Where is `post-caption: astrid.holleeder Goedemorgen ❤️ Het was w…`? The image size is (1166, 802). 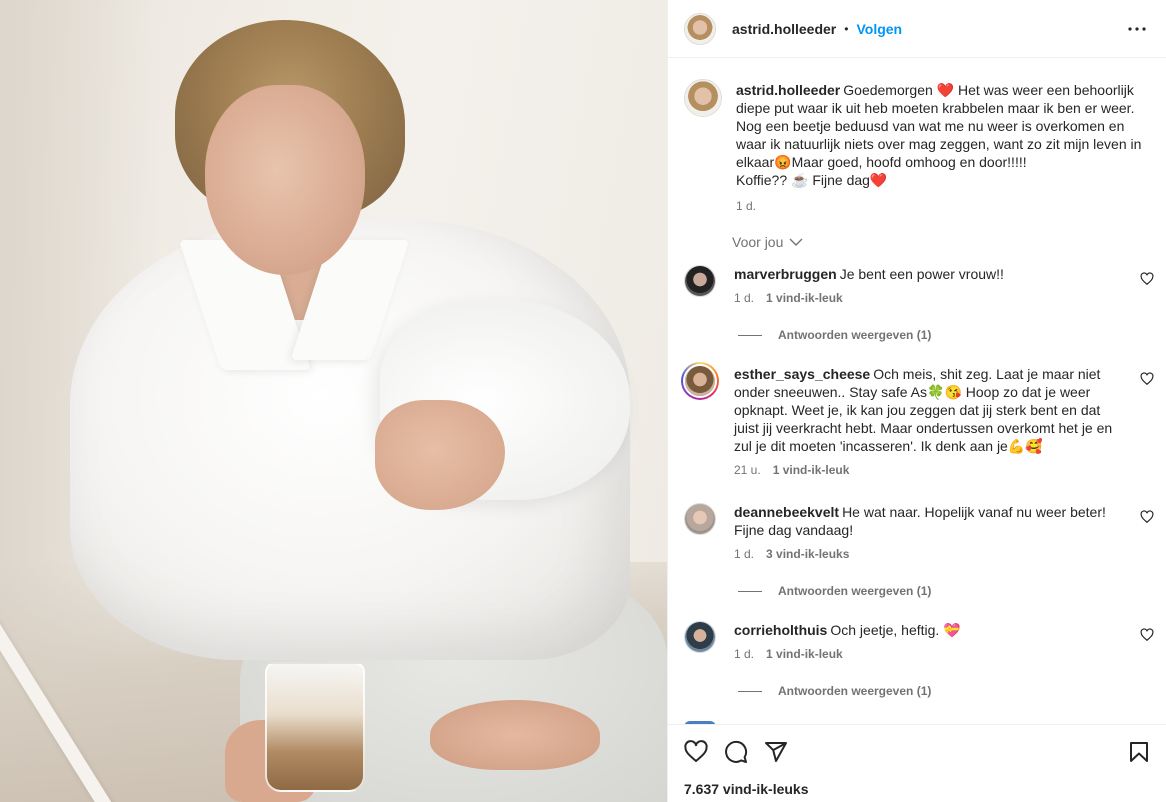
post-caption: astrid.holleeder Goedemorgen ❤️ Het was w… is located at coordinates (919, 146).